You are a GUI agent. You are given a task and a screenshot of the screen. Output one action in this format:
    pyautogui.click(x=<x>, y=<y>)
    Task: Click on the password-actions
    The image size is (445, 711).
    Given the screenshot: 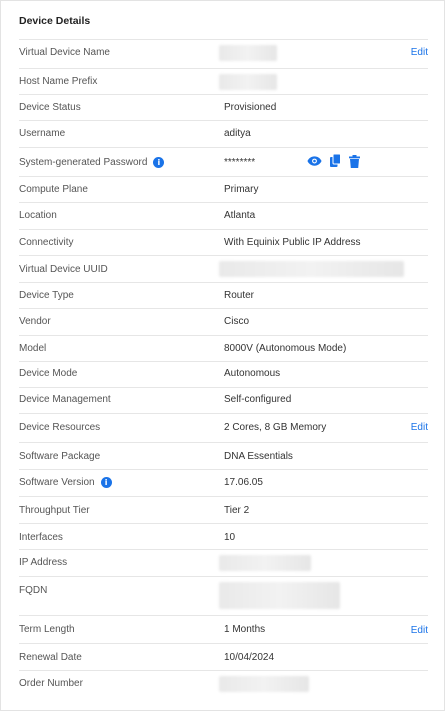 What is the action you would take?
    pyautogui.click(x=333, y=161)
    